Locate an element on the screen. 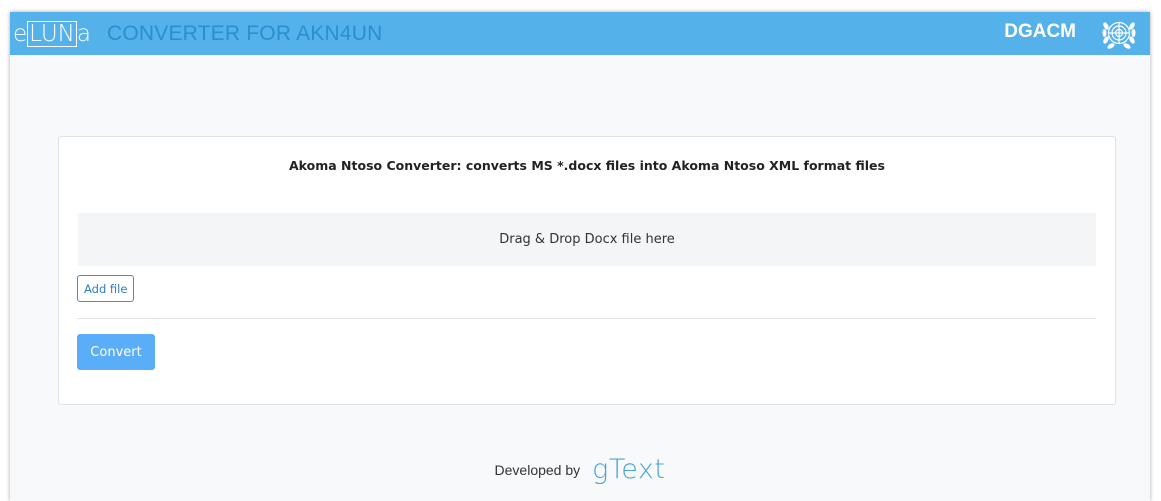 The width and height of the screenshot is (1161, 501). add-file-button: Add file is located at coordinates (106, 288).